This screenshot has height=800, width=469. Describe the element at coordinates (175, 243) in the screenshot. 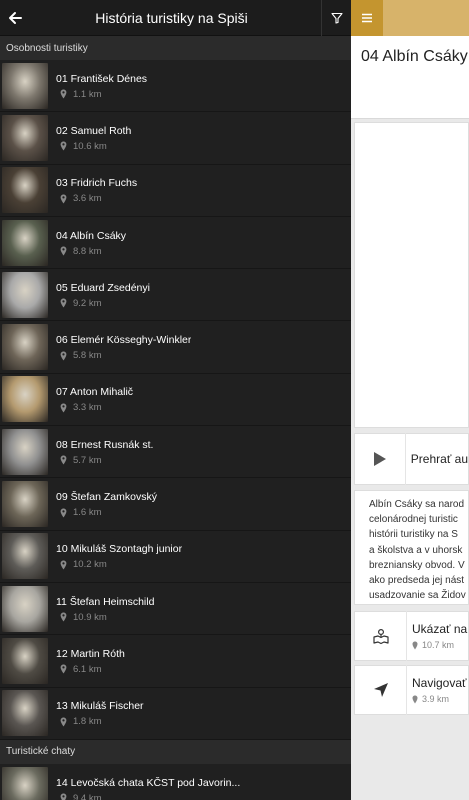

I see `list-item: 04 Albín Csáky 8.8 km` at that location.